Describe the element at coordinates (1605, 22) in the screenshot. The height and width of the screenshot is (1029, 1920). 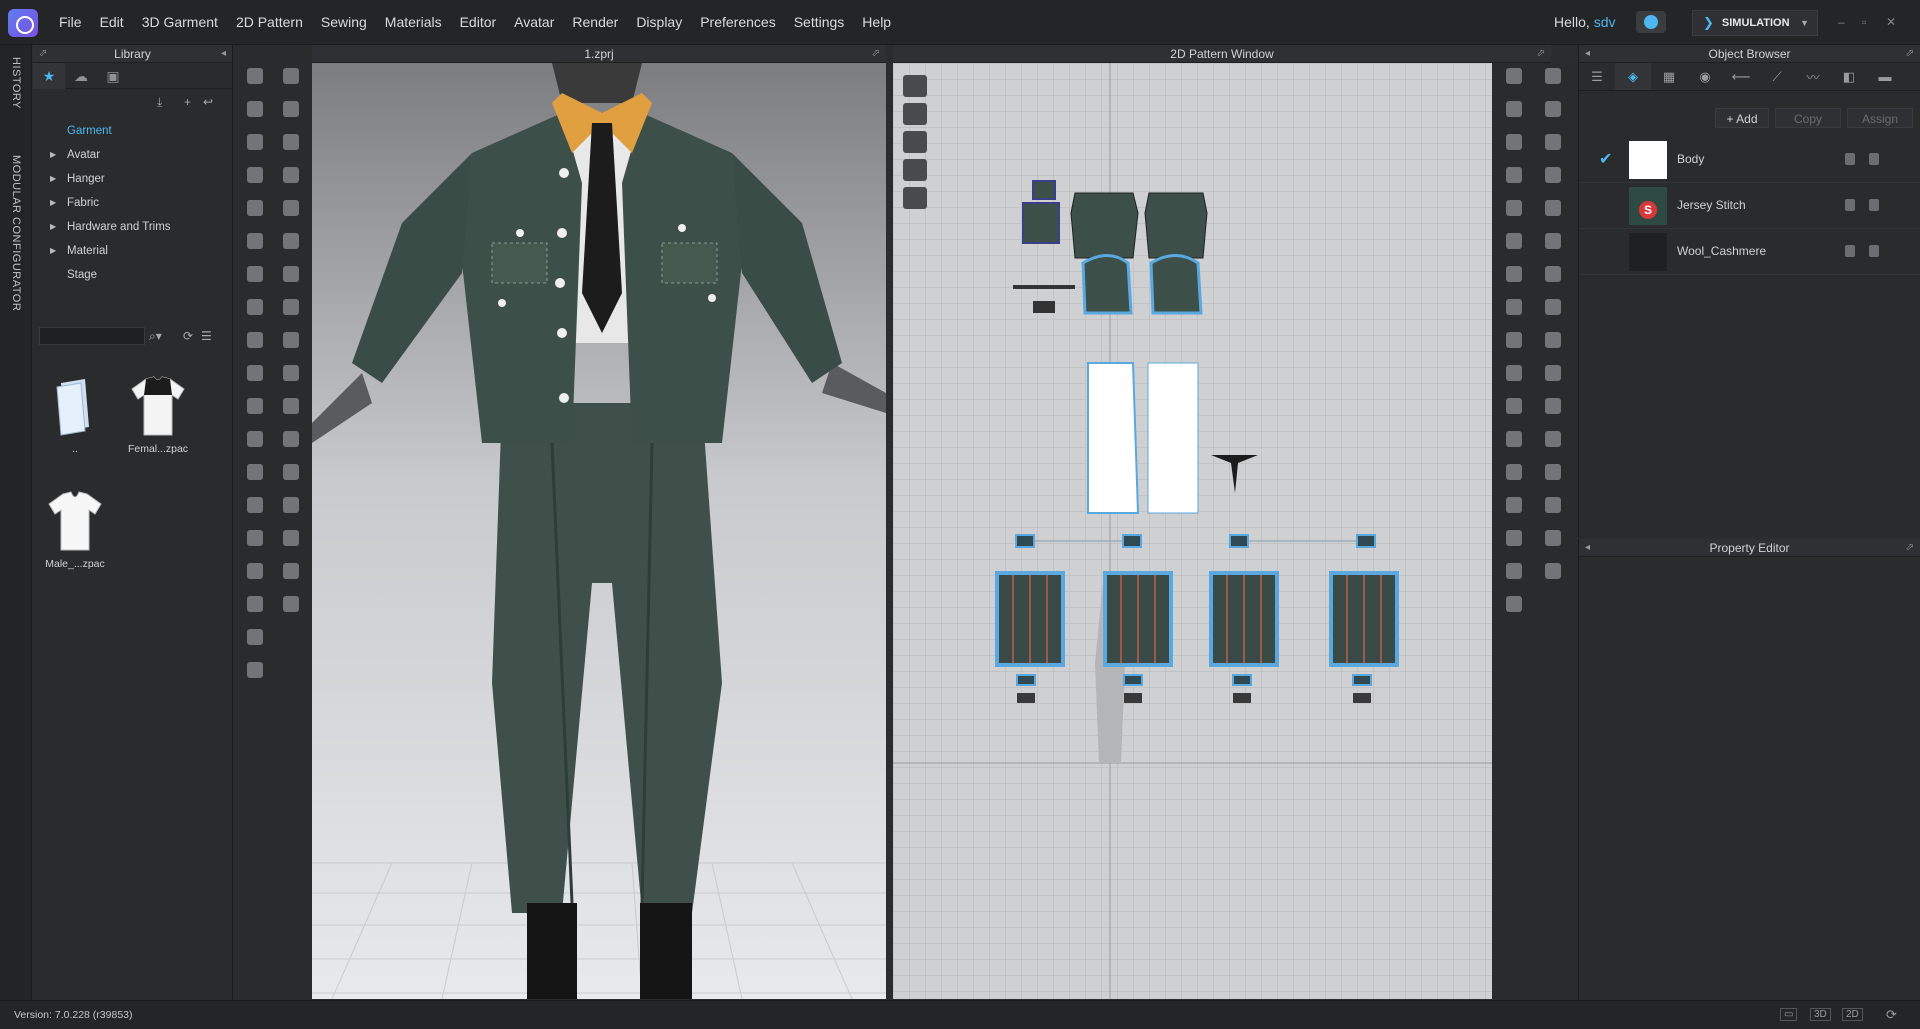
I see `username: sdv` at that location.